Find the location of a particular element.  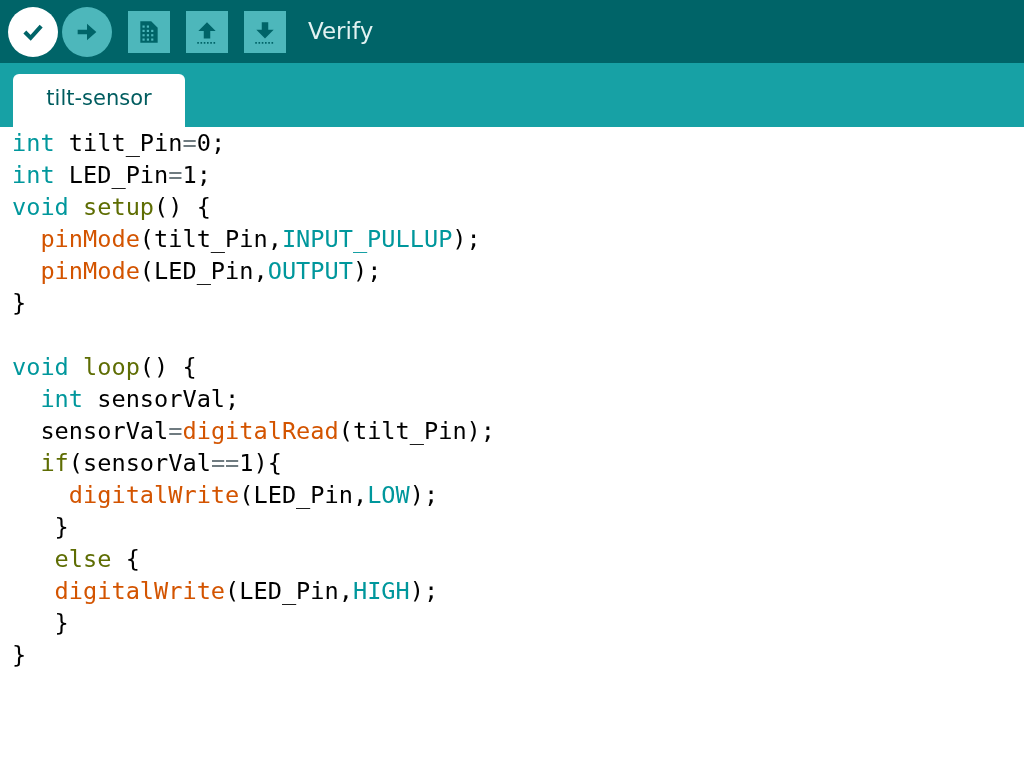

verify-button is located at coordinates (33, 31).